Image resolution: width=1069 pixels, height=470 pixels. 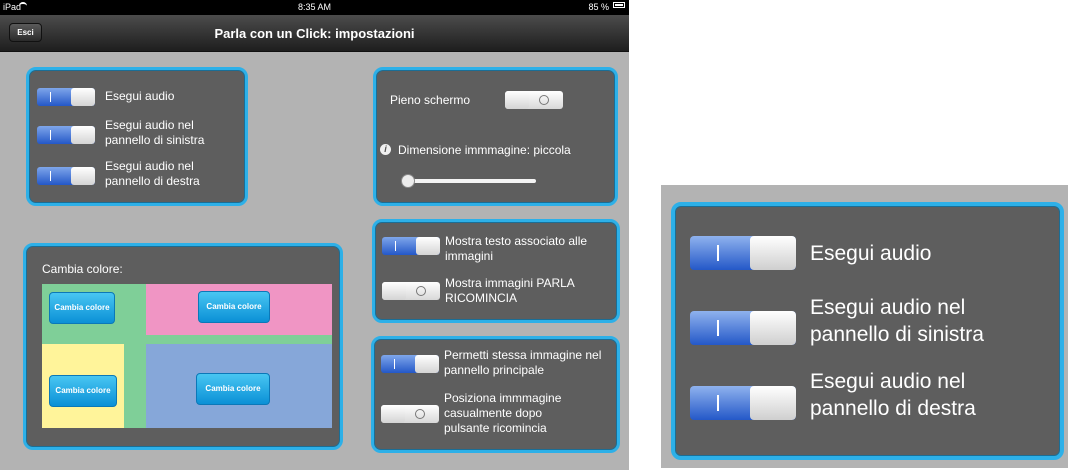 What do you see at coordinates (897, 321) in the screenshot?
I see `zoom-audio-left-toggle-label: Esegui audio nel pannello di sinistra` at bounding box center [897, 321].